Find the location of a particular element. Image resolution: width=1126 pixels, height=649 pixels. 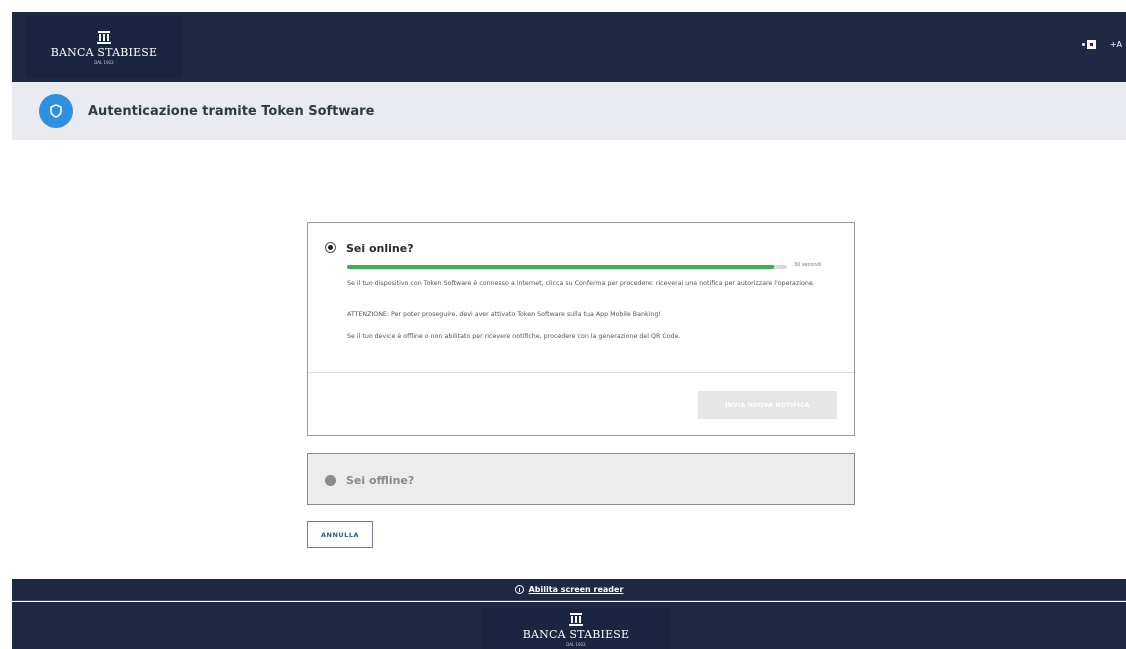

header-bar: BANCA STABIESE DAL 1922 +A is located at coordinates (569, 47).